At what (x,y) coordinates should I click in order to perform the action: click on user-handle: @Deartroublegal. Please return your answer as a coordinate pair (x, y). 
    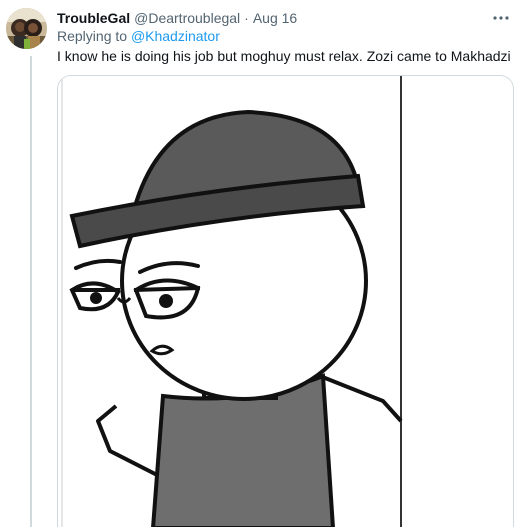
    Looking at the image, I should click on (187, 18).